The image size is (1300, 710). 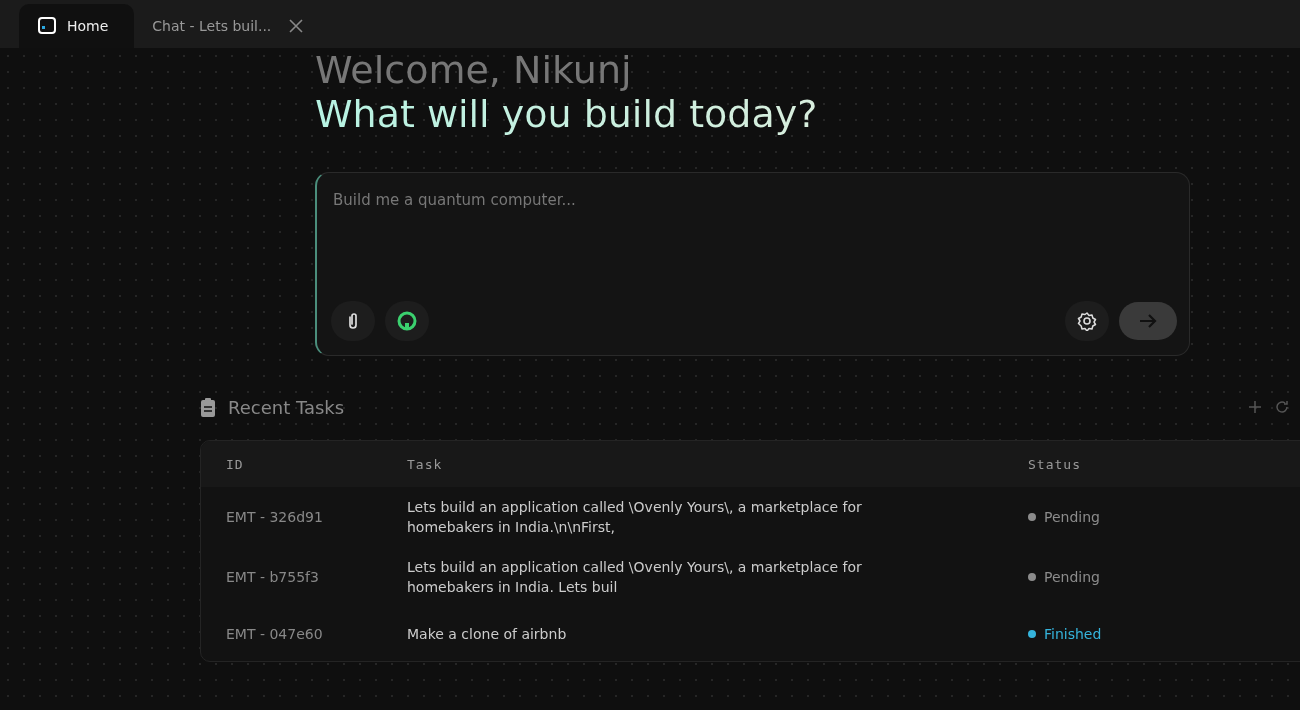 What do you see at coordinates (296, 26) in the screenshot?
I see `close-icon` at bounding box center [296, 26].